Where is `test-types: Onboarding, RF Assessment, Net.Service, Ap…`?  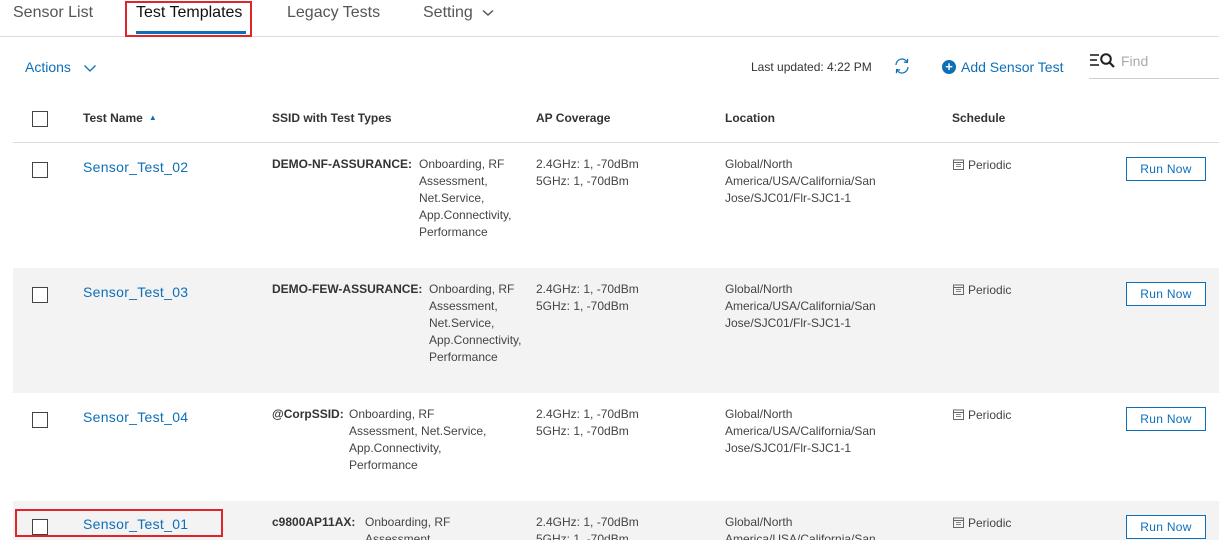
test-types: Onboarding, RF Assessment, Net.Service, Ap… is located at coordinates (418, 439).